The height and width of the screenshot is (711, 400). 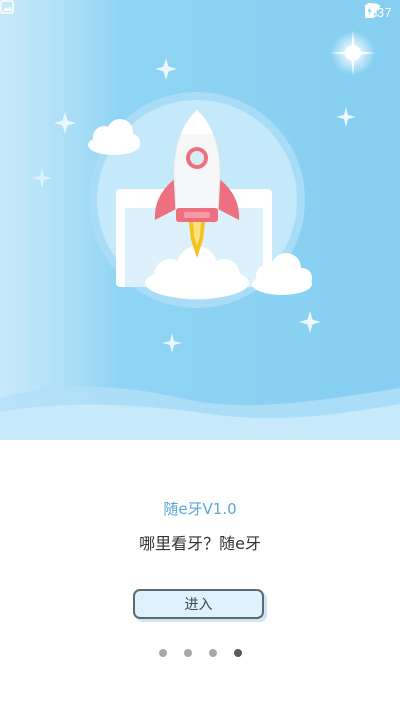 What do you see at coordinates (200, 654) in the screenshot?
I see `page-indicator` at bounding box center [200, 654].